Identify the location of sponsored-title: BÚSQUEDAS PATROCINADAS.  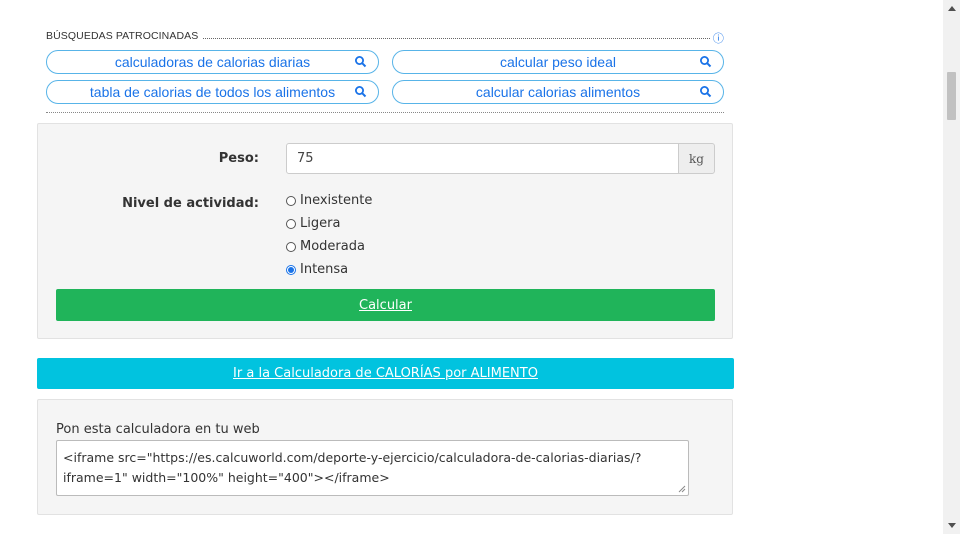
(124, 36).